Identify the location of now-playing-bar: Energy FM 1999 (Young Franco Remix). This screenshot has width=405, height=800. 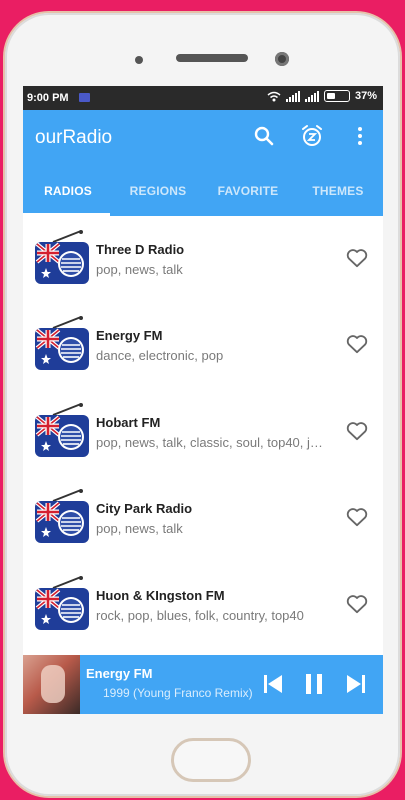
(203, 684).